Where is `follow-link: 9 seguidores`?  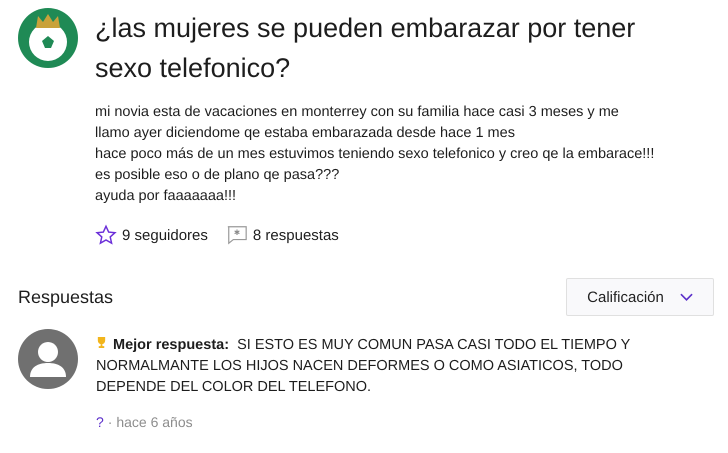
follow-link: 9 seguidores is located at coordinates (151, 235).